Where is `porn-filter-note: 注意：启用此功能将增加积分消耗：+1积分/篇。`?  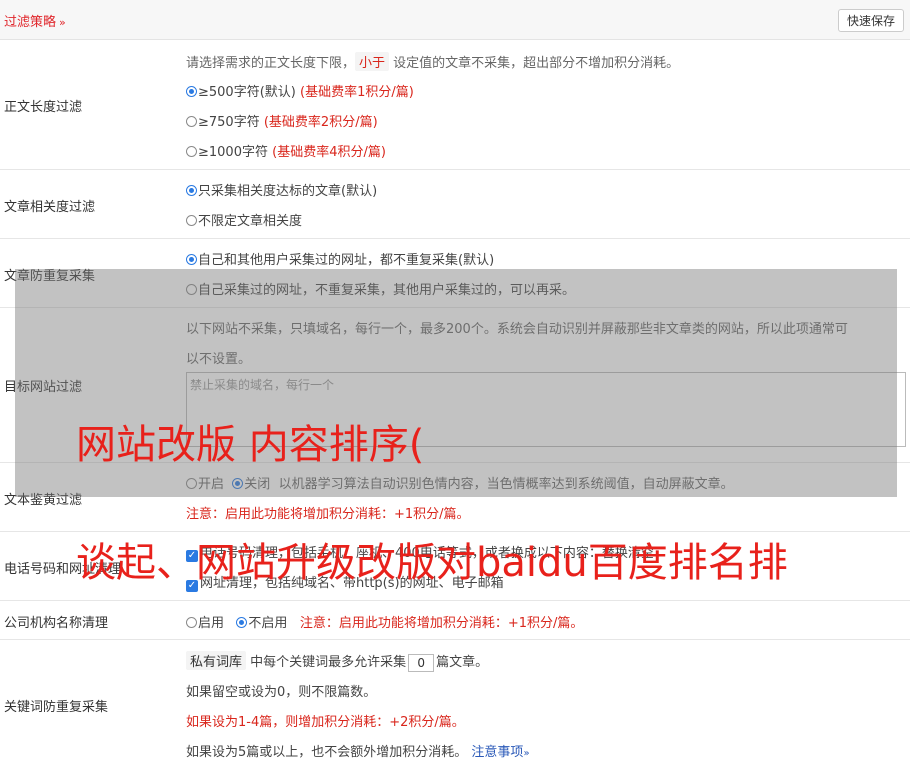 porn-filter-note: 注意：启用此功能将增加积分消耗：+1积分/篇。 is located at coordinates (328, 514).